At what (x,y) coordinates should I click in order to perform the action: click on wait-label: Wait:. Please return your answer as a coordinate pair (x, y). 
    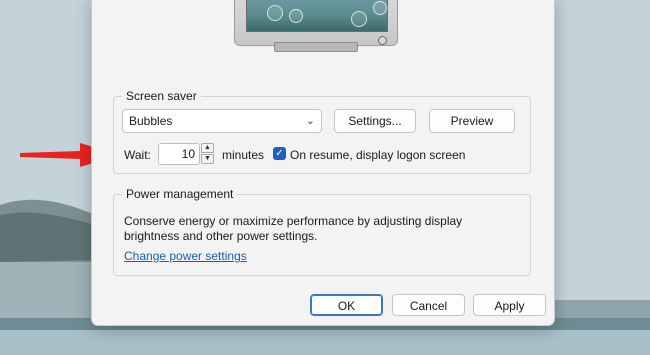
    Looking at the image, I should click on (137, 155).